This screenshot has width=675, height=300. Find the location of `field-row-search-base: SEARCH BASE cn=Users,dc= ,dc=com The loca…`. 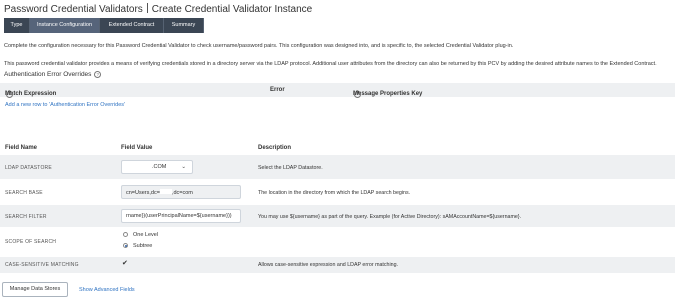

field-row-search-base: SEARCH BASE cn=Users,dc= ,dc=com The loca… is located at coordinates (337, 192).